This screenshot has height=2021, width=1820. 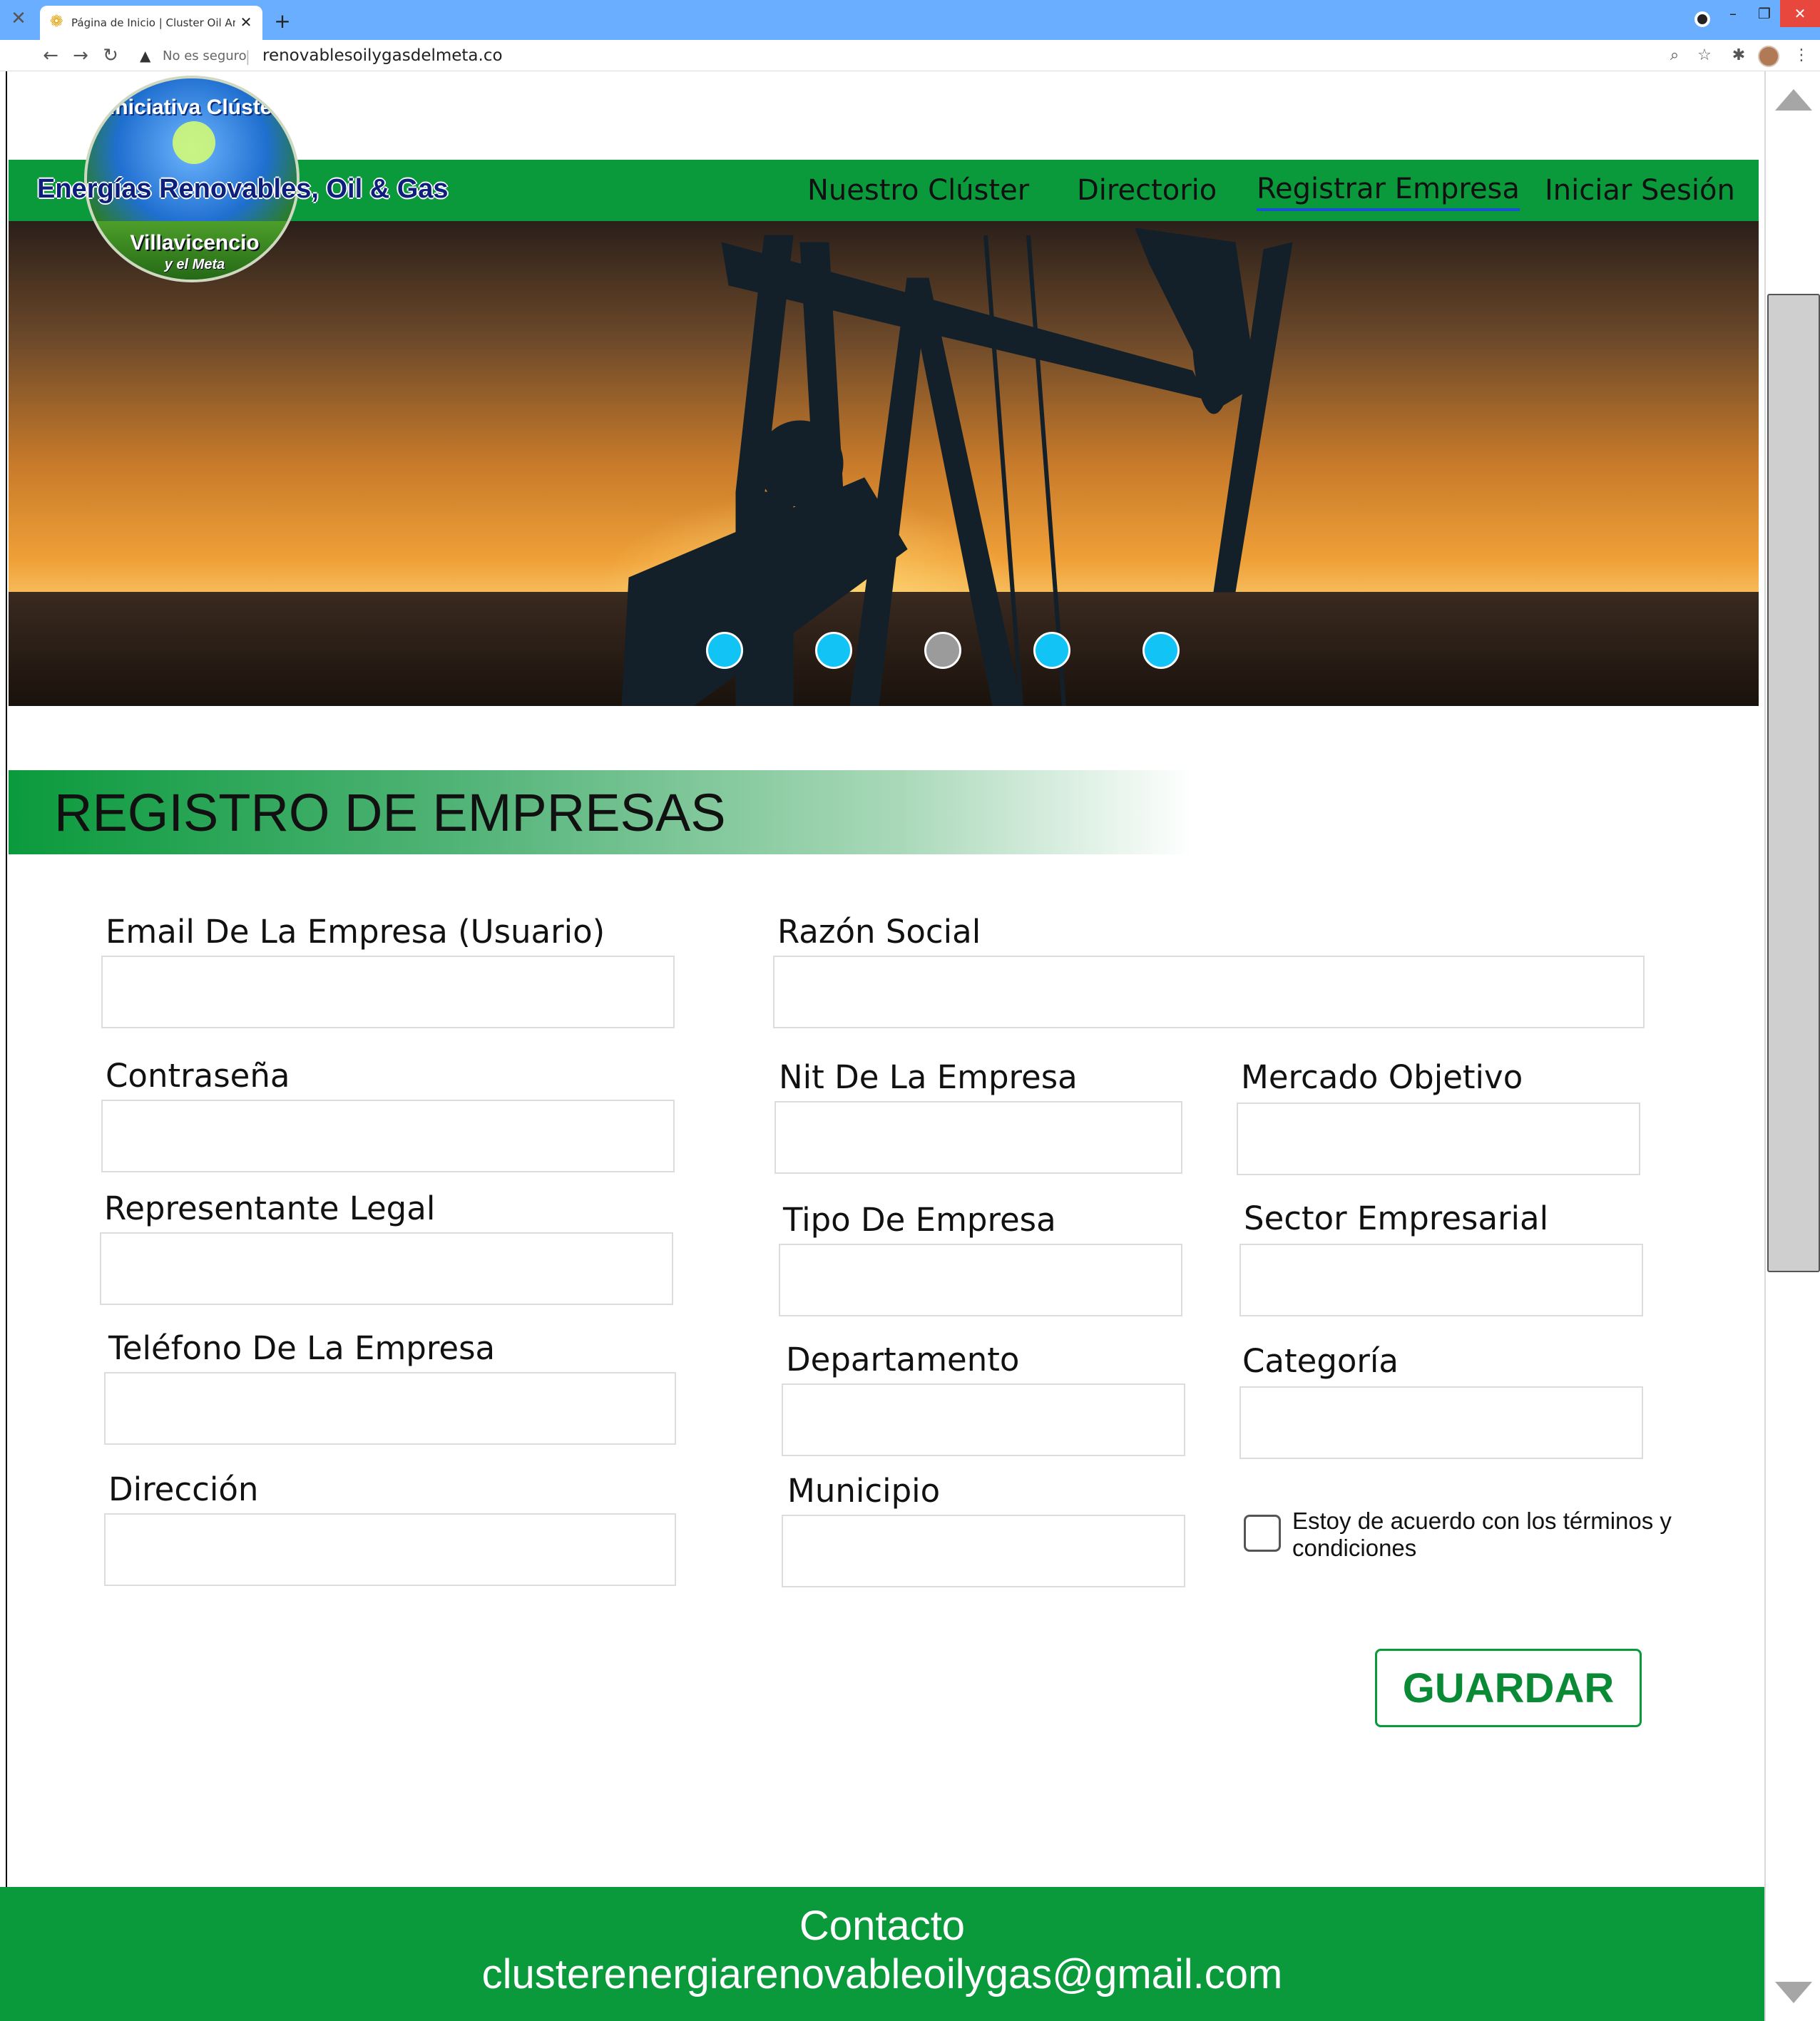 I want to click on close-icon: ✕, so click(x=18, y=18).